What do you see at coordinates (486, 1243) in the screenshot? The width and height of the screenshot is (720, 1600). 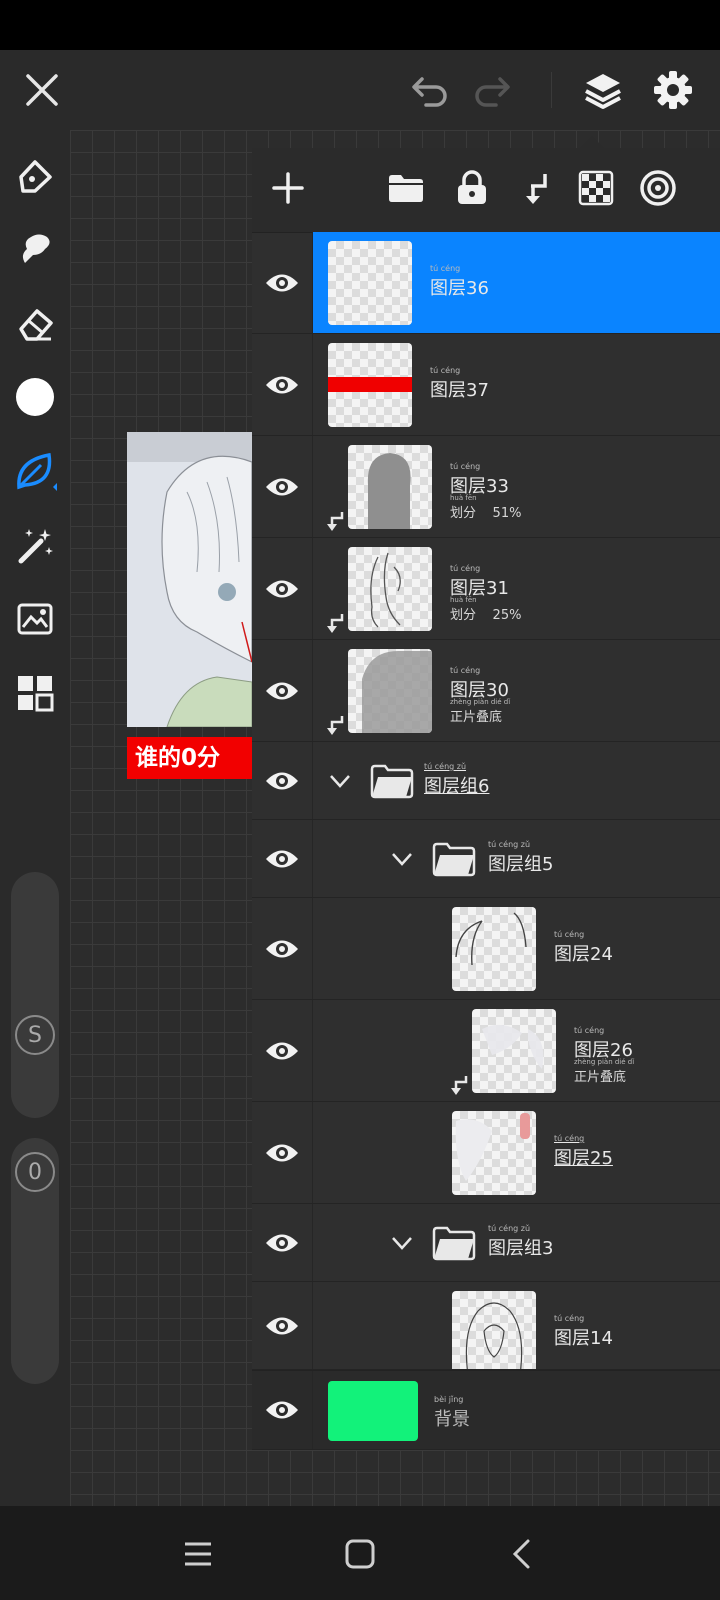 I see `layer-group-row-3: tú céng zǔ 图层组3` at bounding box center [486, 1243].